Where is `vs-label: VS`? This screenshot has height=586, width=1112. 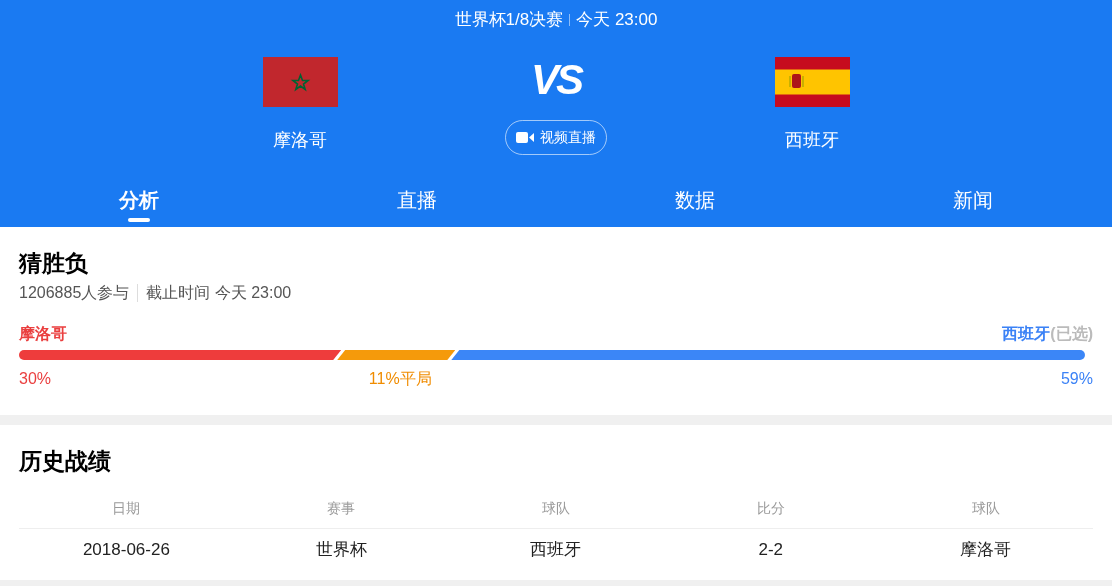
vs-label: VS is located at coordinates (556, 80).